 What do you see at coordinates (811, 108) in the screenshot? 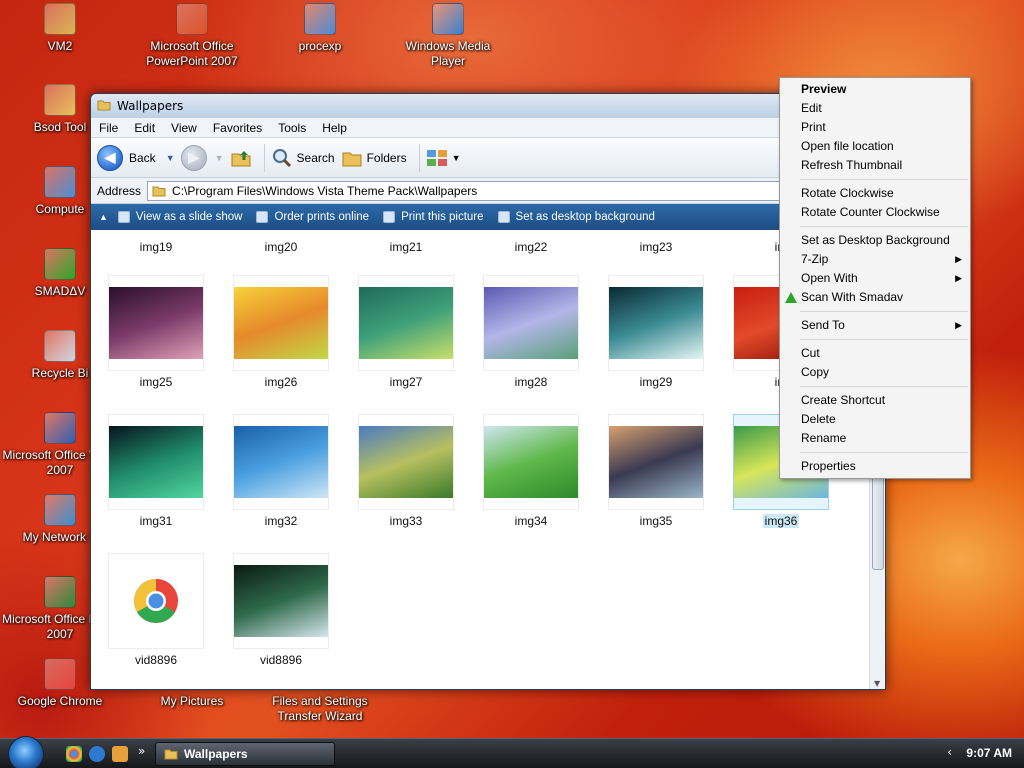
I see `context-menu-label: Edit` at bounding box center [811, 108].